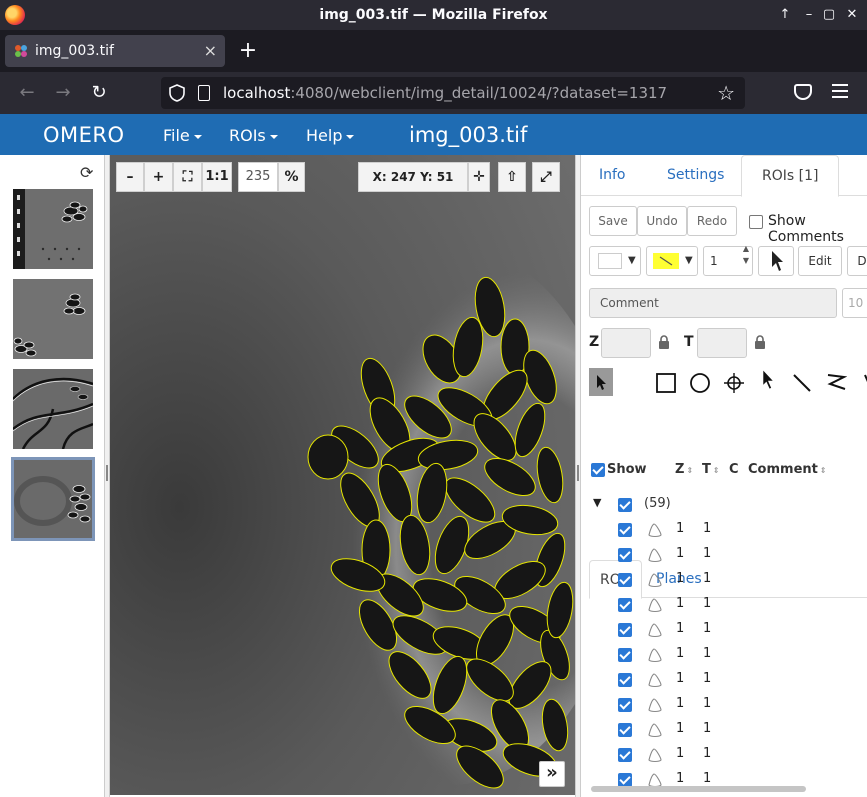  What do you see at coordinates (210, 50) in the screenshot?
I see `tab-close-icon: ×` at bounding box center [210, 50].